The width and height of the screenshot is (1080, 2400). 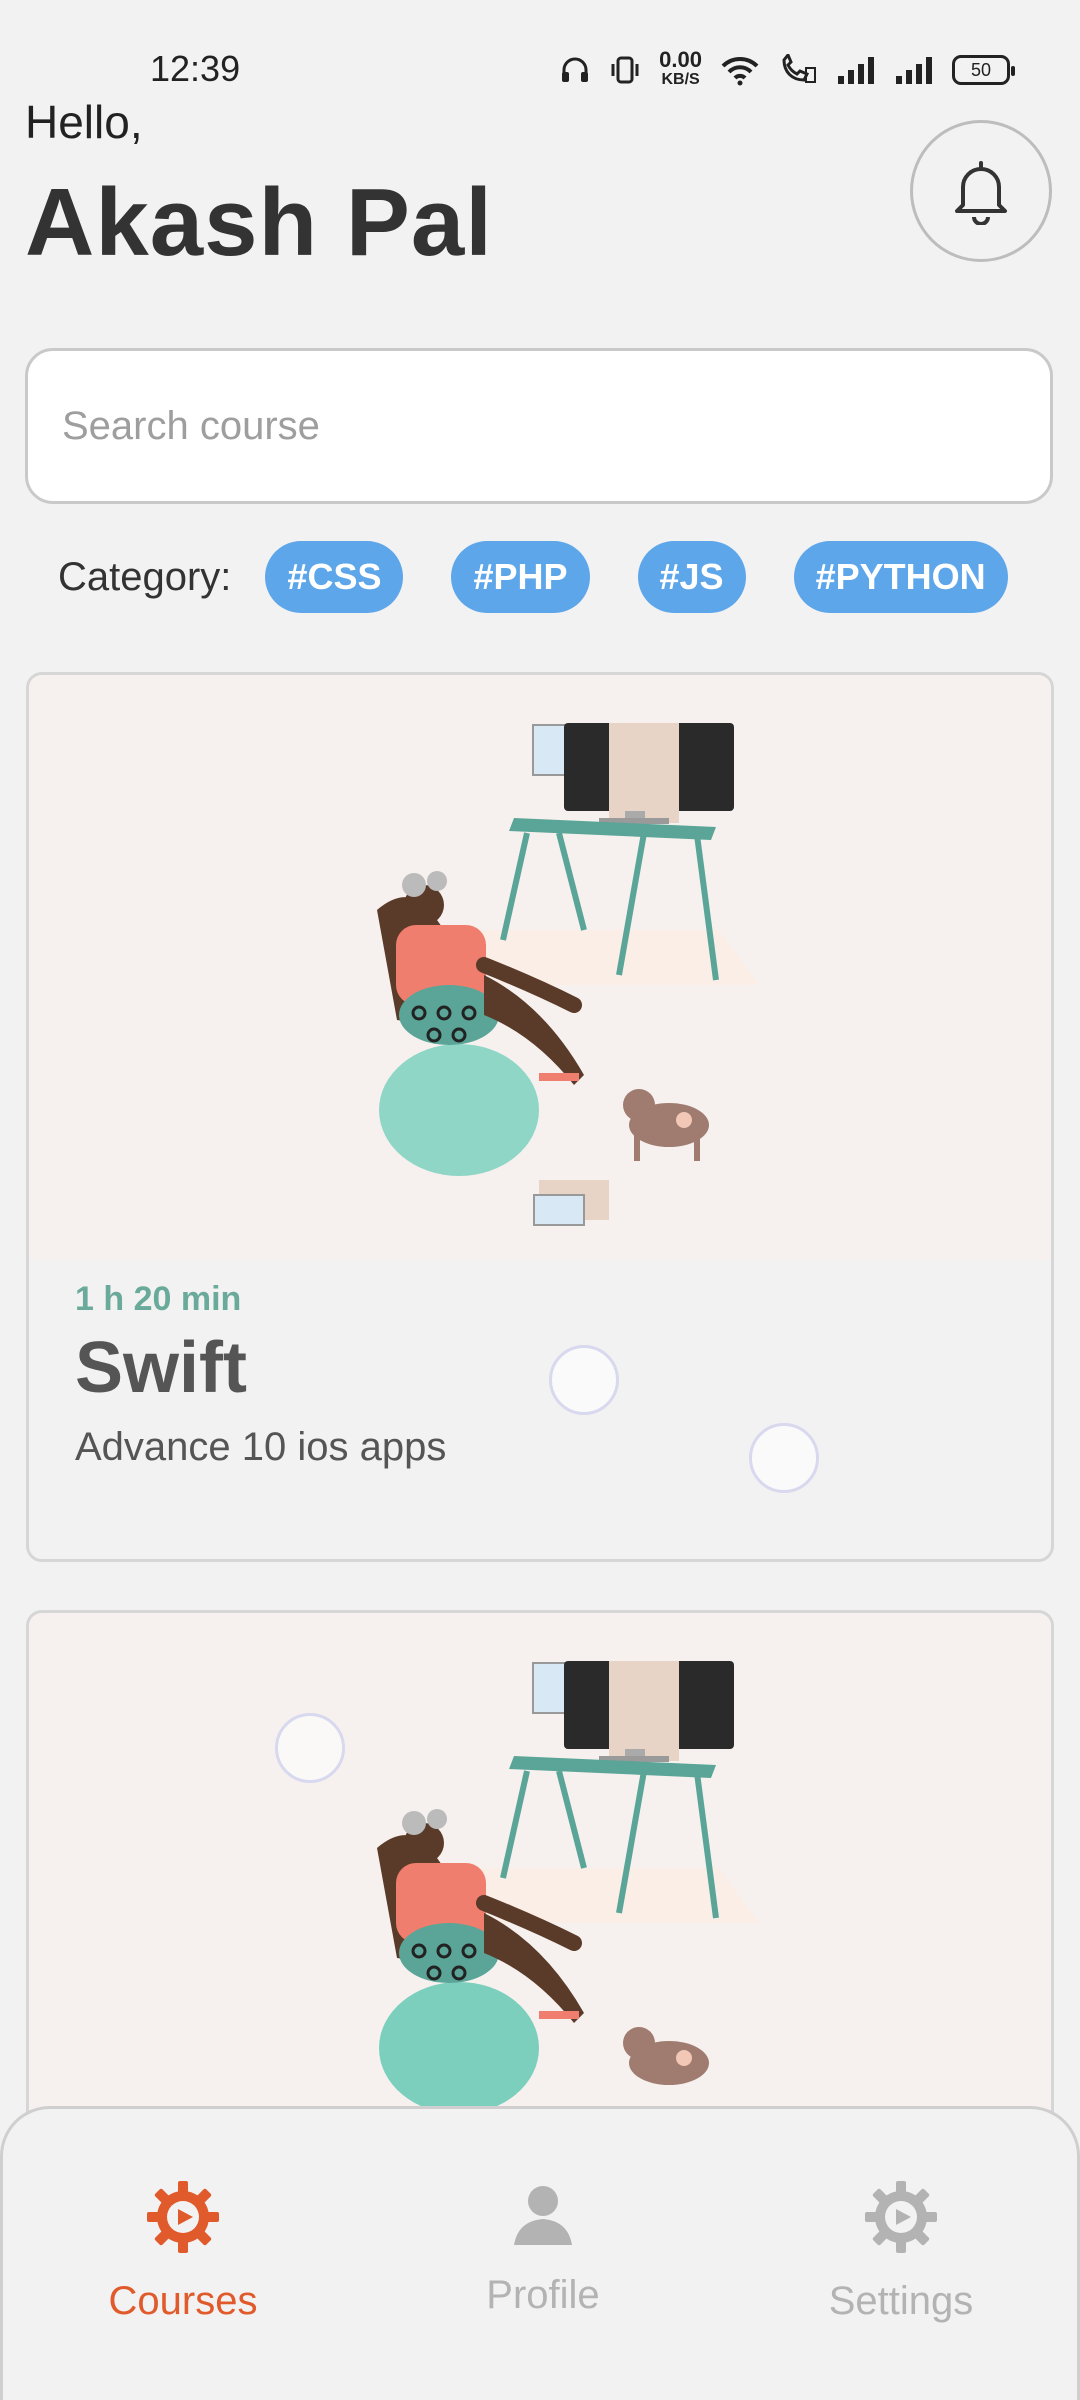 I want to click on category-chip-js: #JS, so click(x=691, y=577).